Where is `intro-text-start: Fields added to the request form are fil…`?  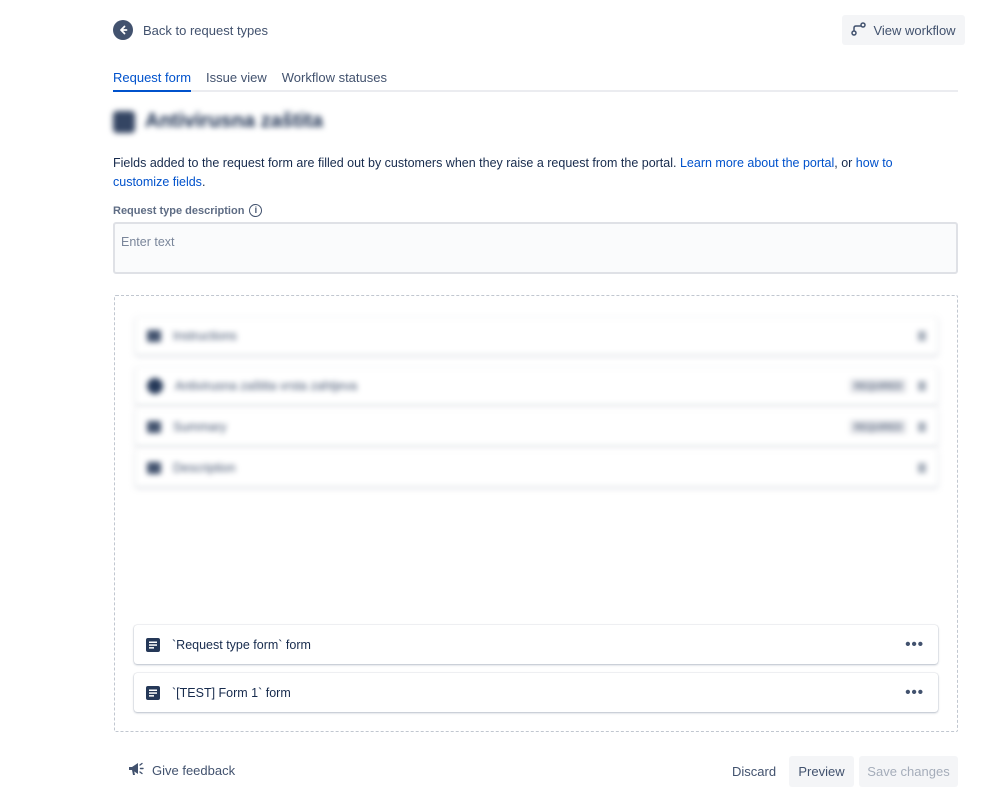 intro-text-start: Fields added to the request form are fil… is located at coordinates (396, 163).